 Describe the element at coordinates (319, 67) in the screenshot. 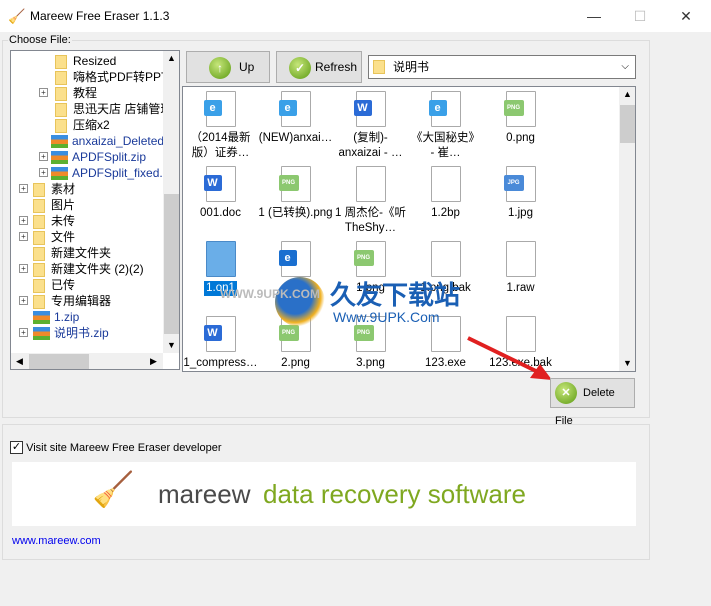

I see `refresh-button: ✓ Refresh` at that location.